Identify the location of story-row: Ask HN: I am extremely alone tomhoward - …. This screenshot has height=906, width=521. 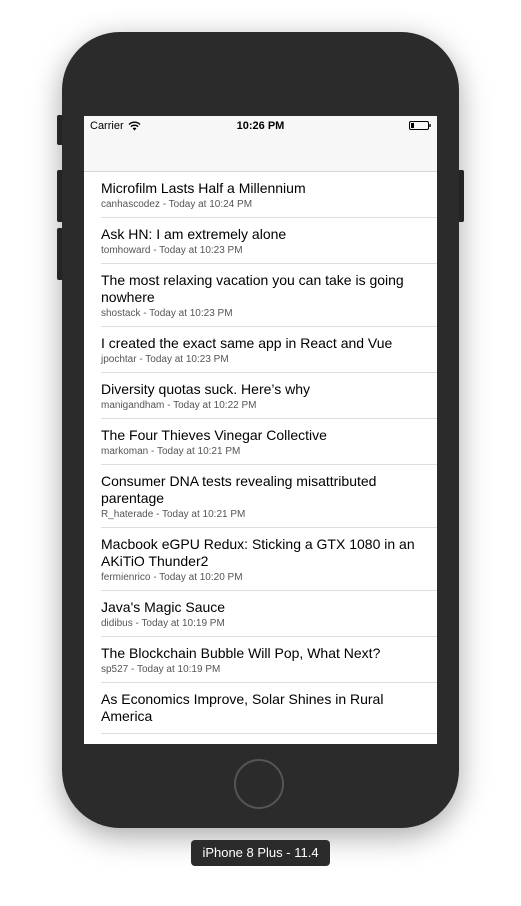
(269, 241).